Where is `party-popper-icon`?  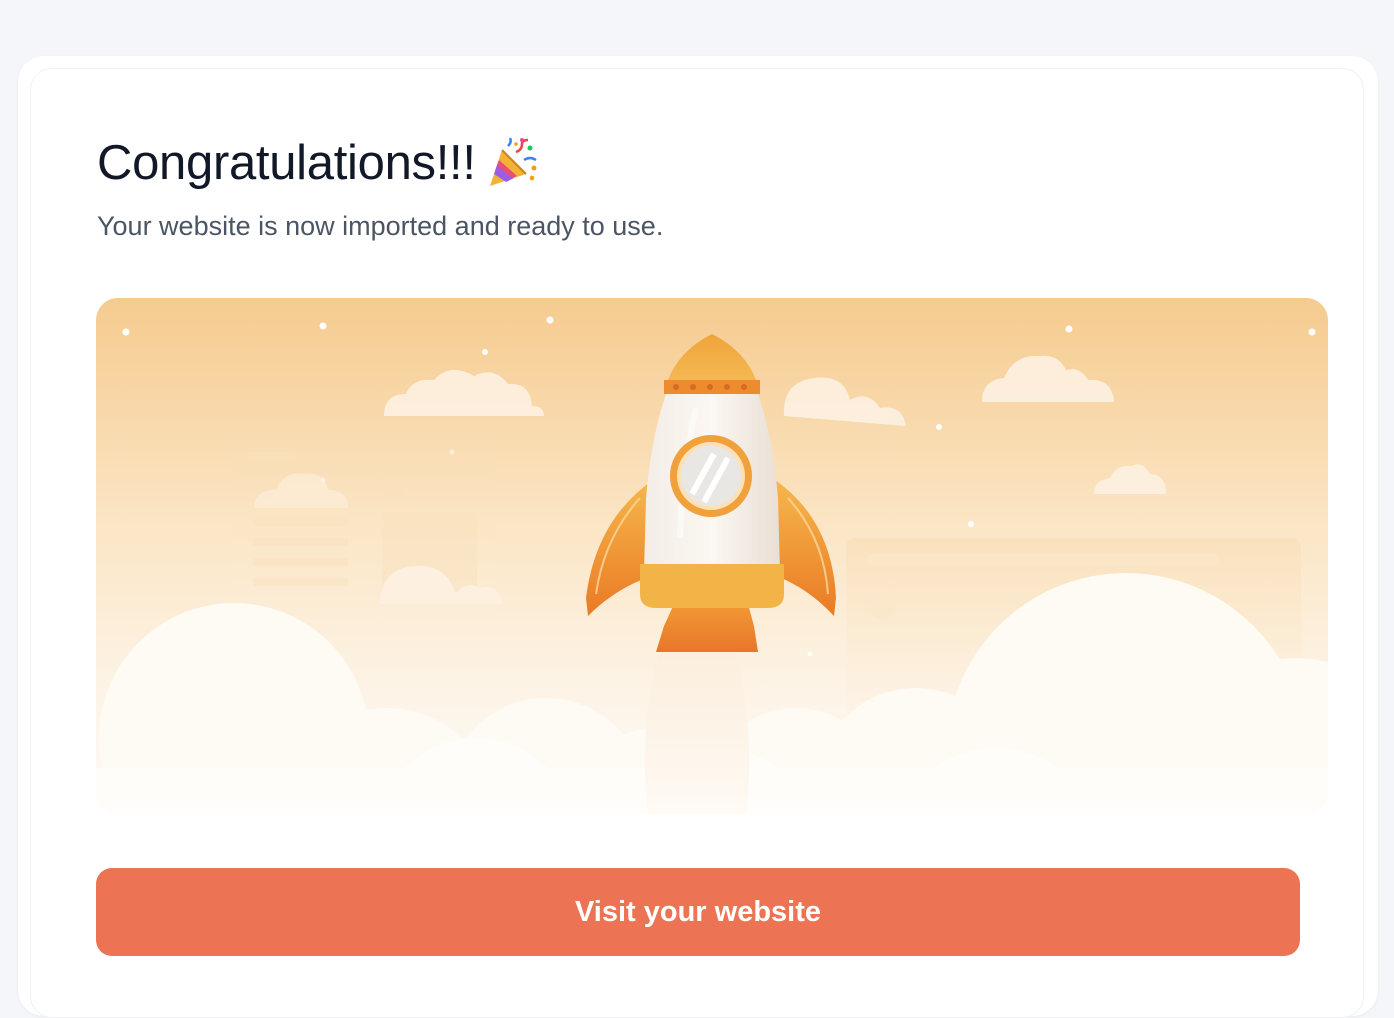 party-popper-icon is located at coordinates (513, 163).